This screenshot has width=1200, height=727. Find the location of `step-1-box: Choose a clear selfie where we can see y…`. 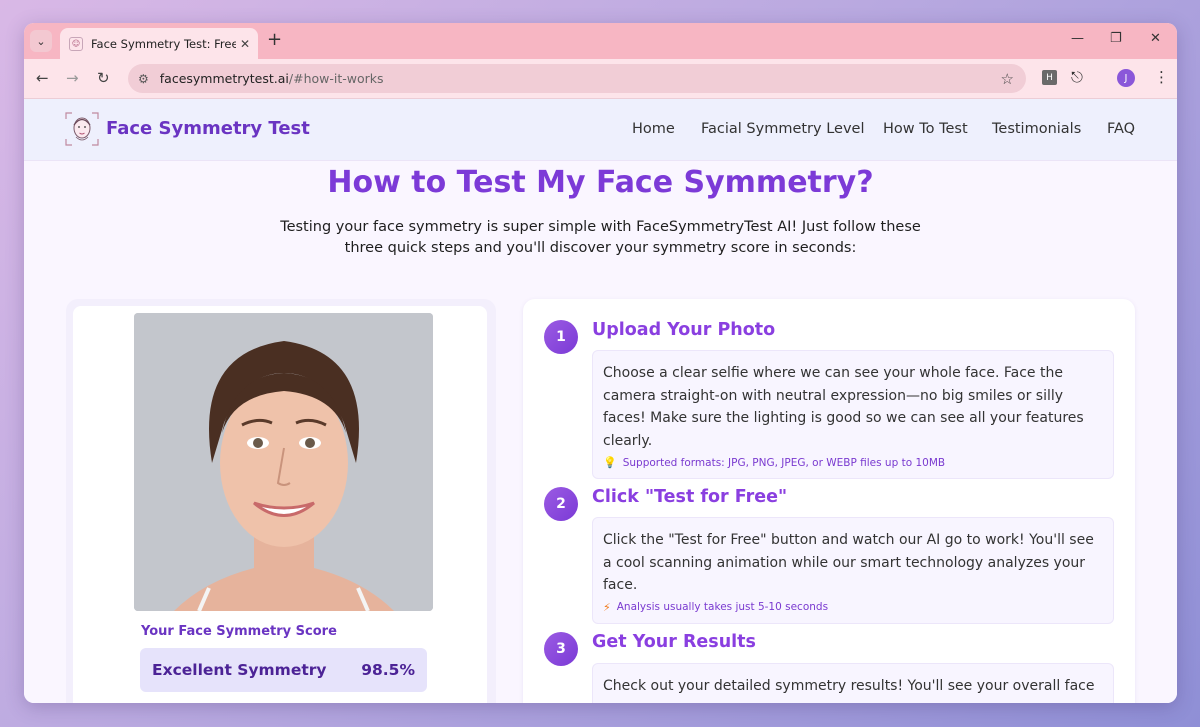

step-1-box: Choose a clear selfie where we can see y… is located at coordinates (853, 414).